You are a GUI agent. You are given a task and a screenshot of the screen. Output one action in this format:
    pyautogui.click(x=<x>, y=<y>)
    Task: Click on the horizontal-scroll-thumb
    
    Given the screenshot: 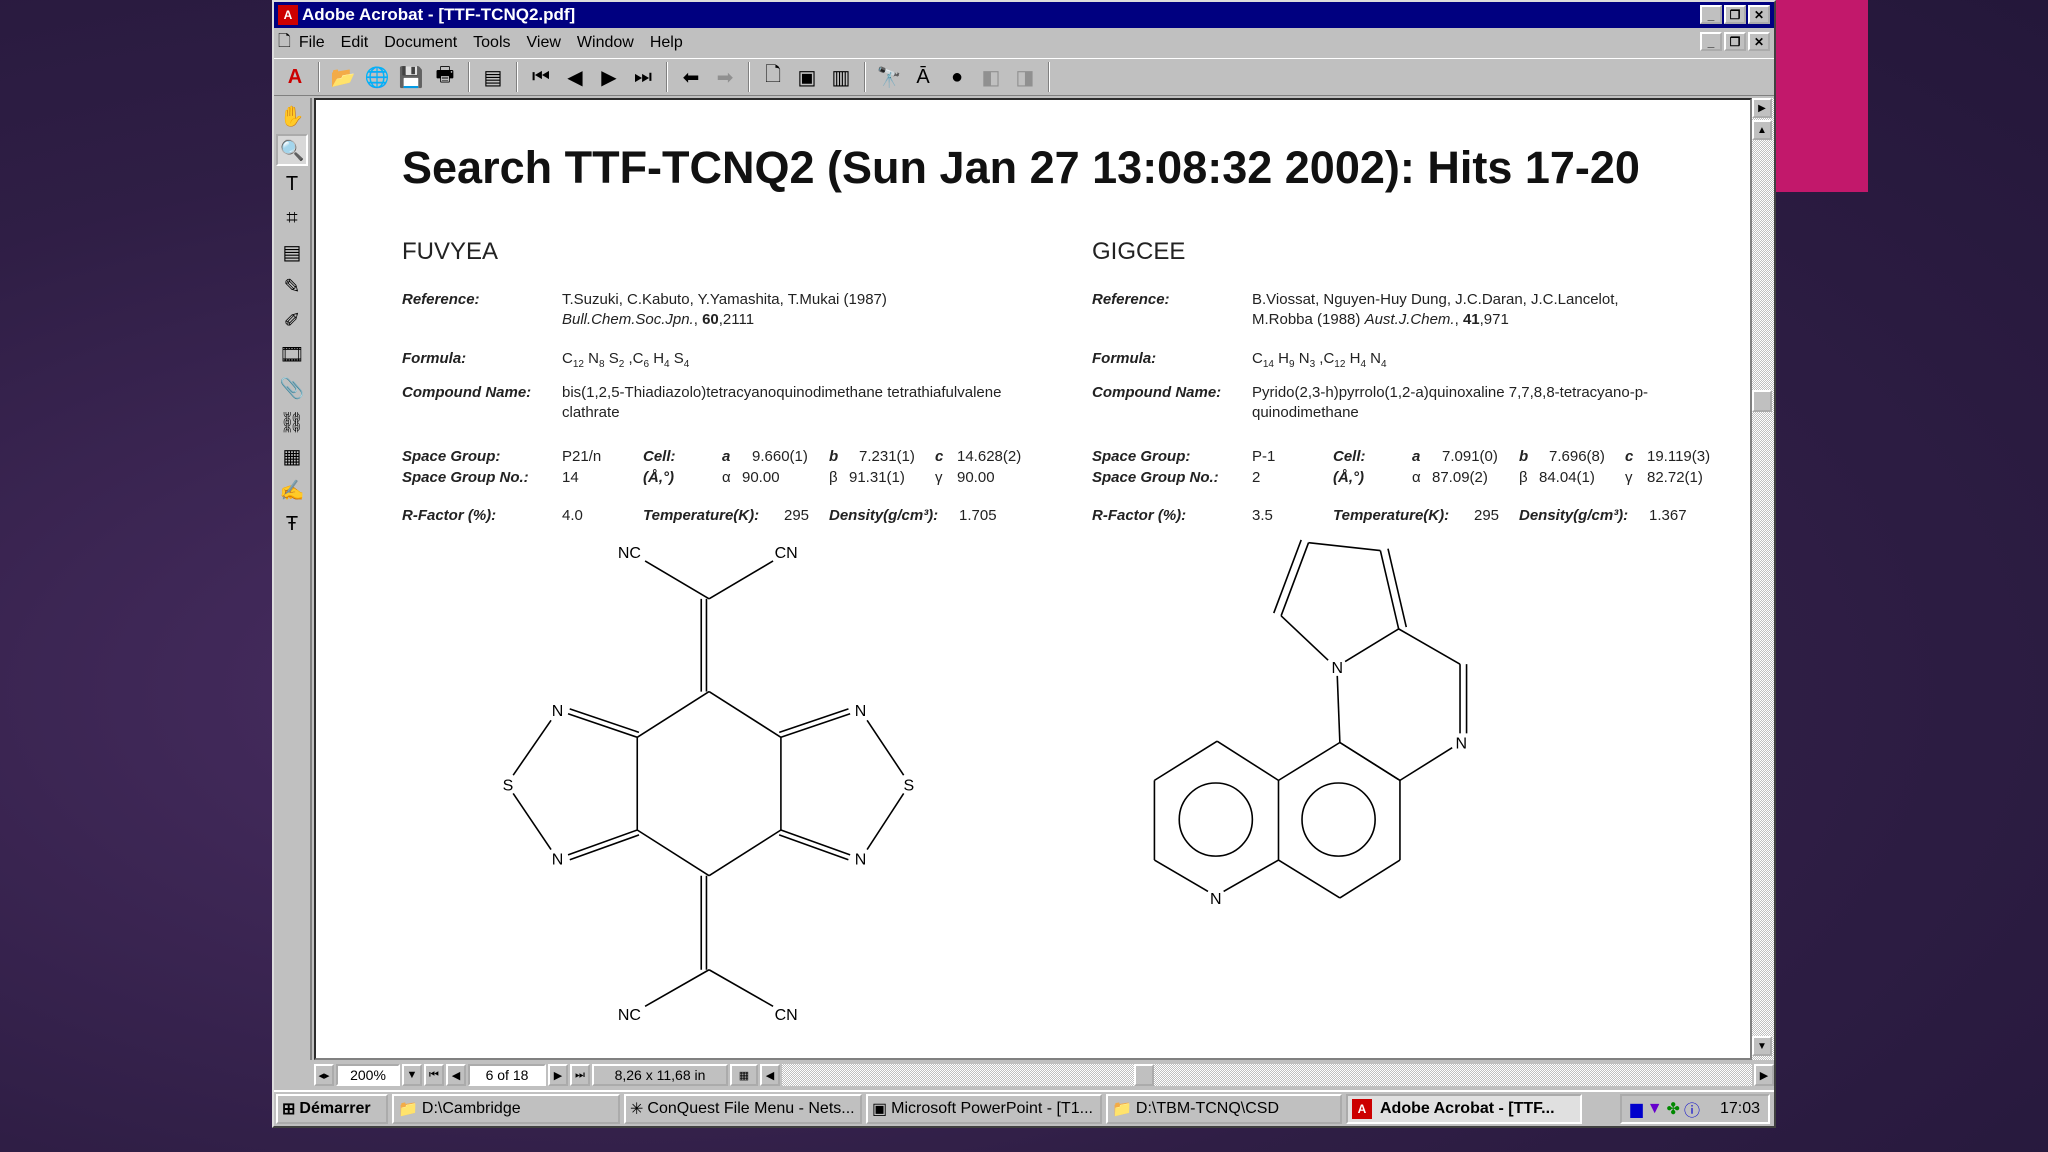 What is the action you would take?
    pyautogui.click(x=1144, y=1075)
    